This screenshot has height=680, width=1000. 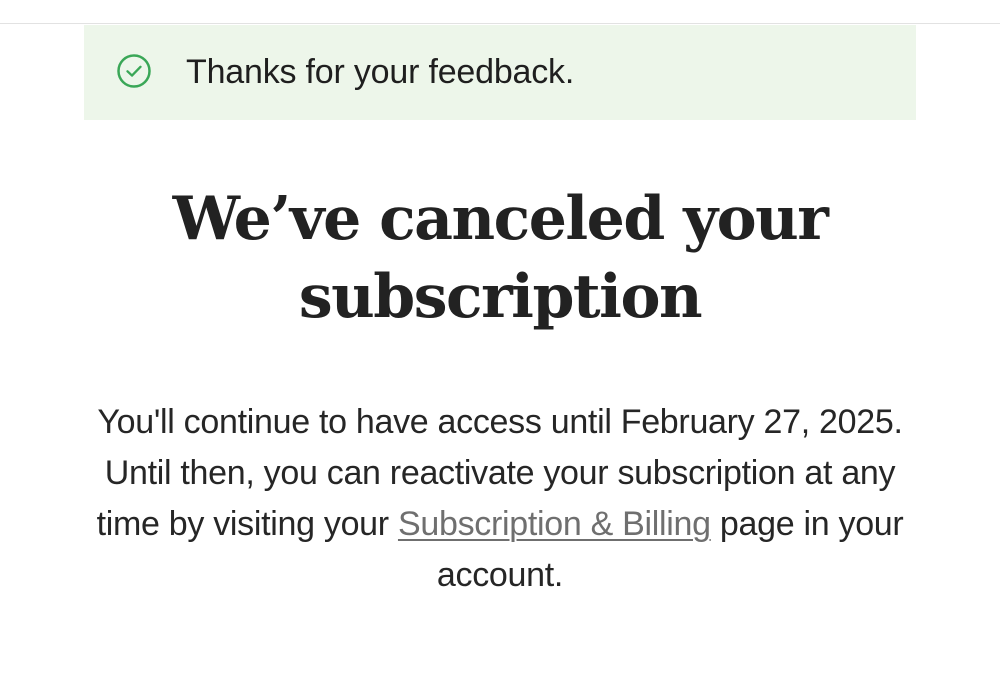 What do you see at coordinates (500, 297) in the screenshot?
I see `page-title-line-2: subscription` at bounding box center [500, 297].